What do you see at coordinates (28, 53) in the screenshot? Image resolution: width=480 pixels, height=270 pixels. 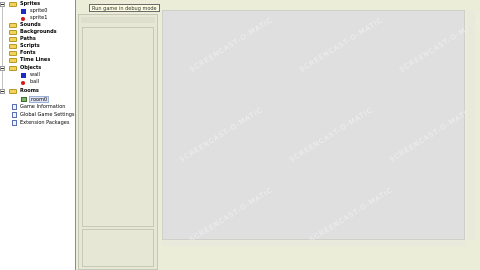 I see `tree-item-label: Fonts` at bounding box center [28, 53].